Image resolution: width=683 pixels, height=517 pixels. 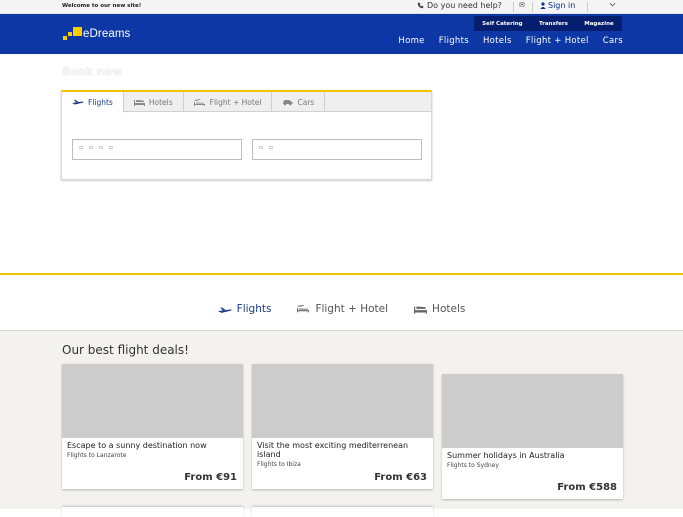 I want to click on product-tab-flights: Flights, so click(x=244, y=316).